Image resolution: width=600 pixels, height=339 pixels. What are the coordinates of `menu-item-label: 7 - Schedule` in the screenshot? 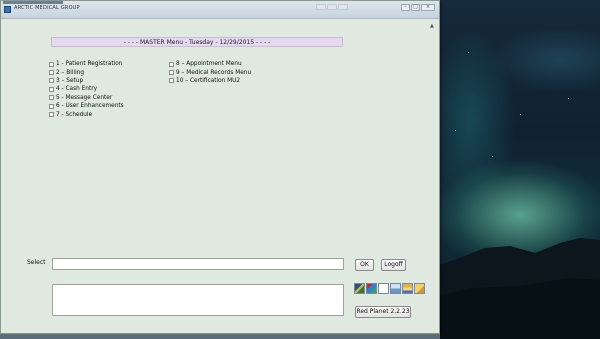 It's located at (74, 114).